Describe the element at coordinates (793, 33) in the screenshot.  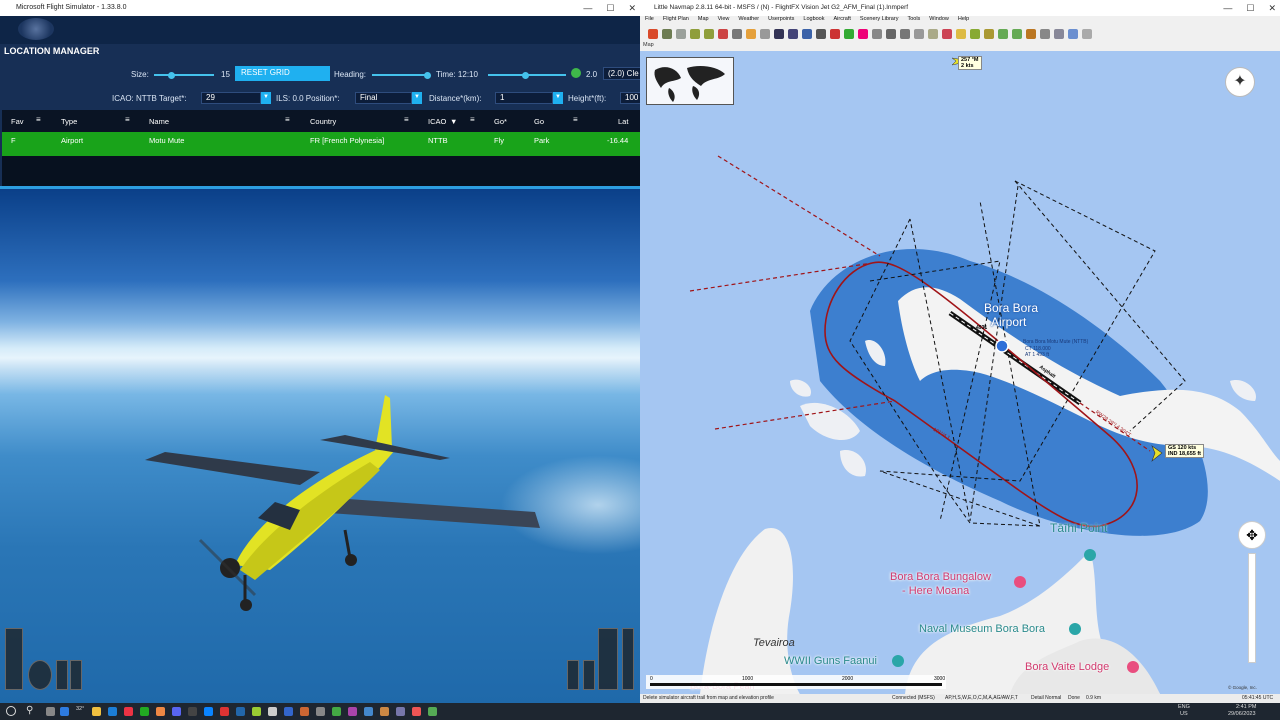
I see `connect-icon` at that location.